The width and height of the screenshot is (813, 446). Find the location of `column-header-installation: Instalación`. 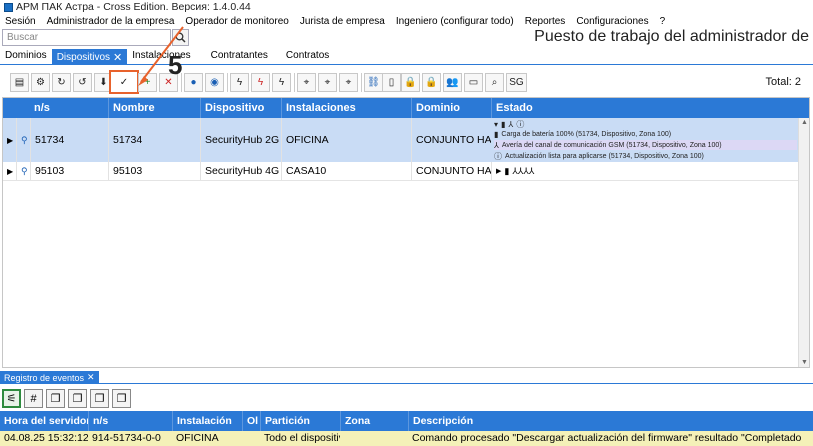

column-header-installation: Instalación is located at coordinates (207, 421).